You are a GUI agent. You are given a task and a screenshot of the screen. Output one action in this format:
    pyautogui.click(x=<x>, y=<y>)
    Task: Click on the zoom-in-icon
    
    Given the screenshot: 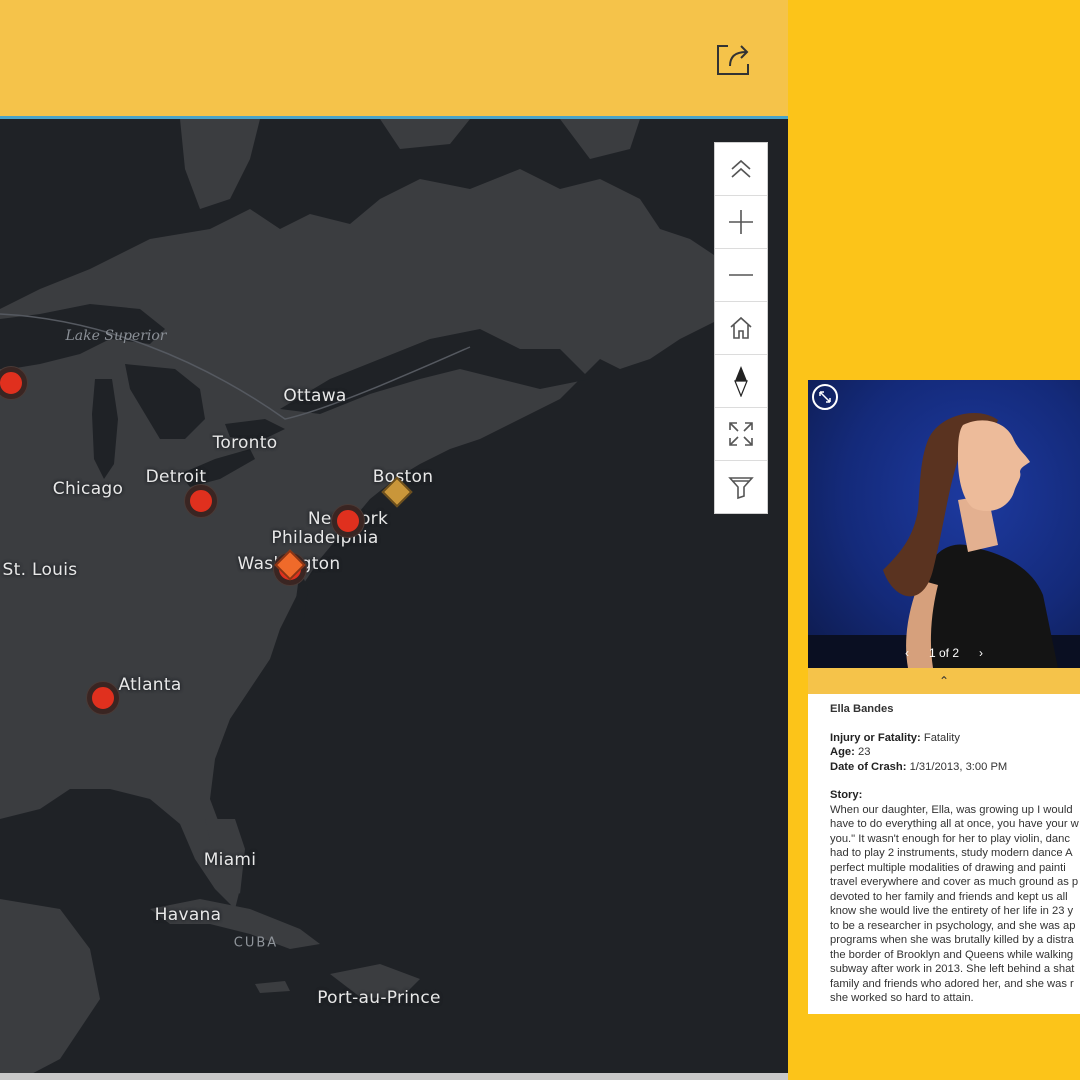 What is the action you would take?
    pyautogui.click(x=741, y=222)
    